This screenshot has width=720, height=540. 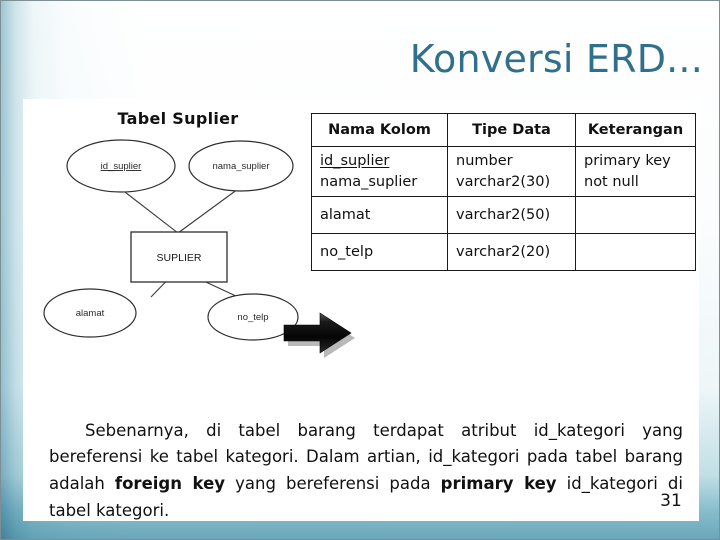 I want to click on cell-tipe-data: varchar2(20), so click(x=511, y=252).